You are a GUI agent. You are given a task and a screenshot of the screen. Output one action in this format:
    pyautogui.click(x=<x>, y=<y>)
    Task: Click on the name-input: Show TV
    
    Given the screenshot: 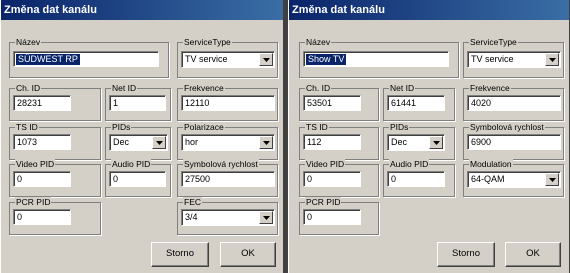 What is the action you would take?
    pyautogui.click(x=376, y=59)
    